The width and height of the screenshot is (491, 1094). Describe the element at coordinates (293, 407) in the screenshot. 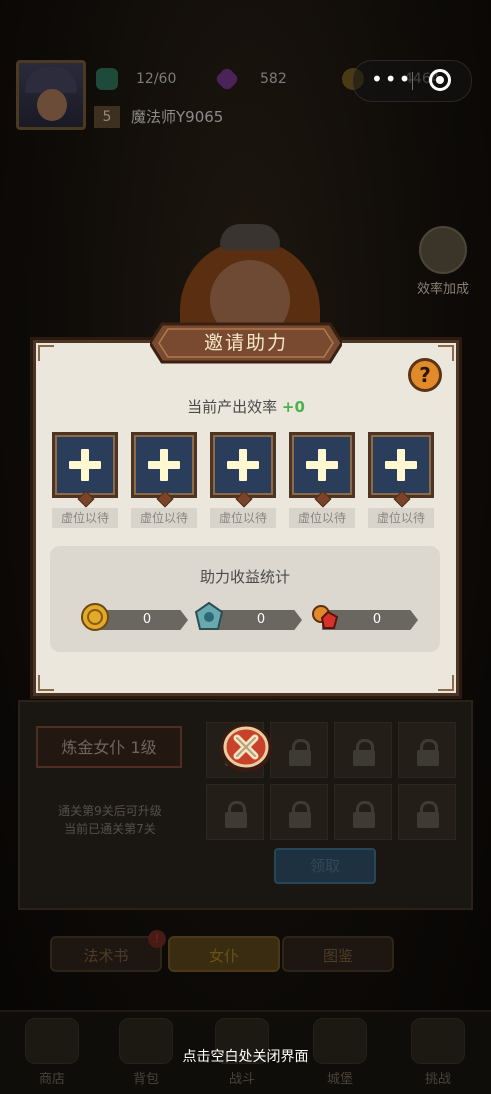

I see `output-rate-value: +0` at that location.